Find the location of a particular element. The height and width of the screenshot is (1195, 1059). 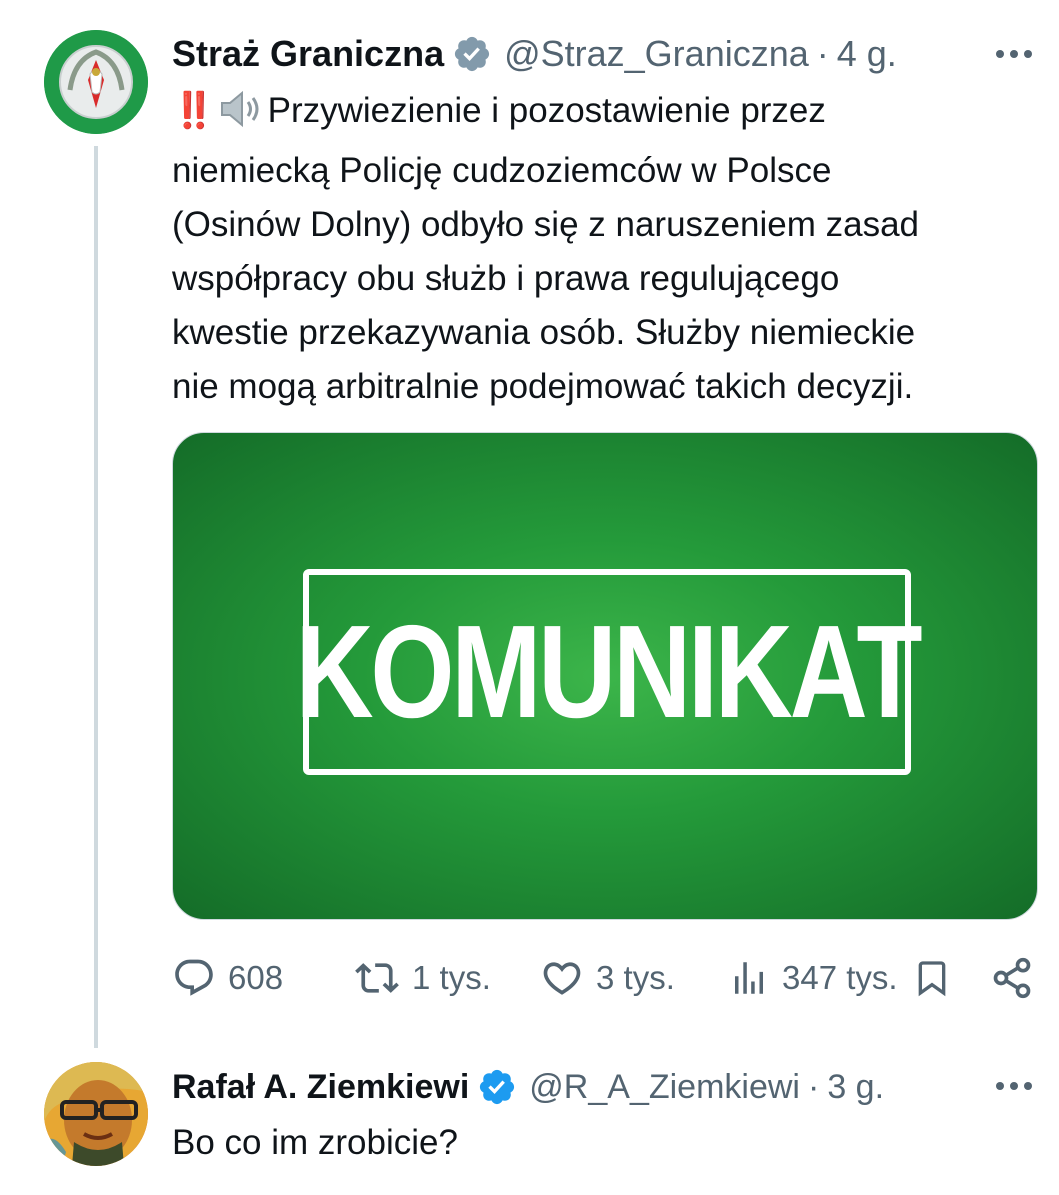

reply-timestamp: 3 g. is located at coordinates (855, 1087).